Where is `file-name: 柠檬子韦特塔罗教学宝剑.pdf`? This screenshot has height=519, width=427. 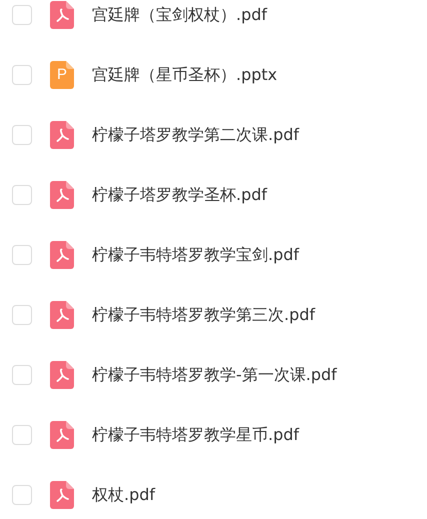
file-name: 柠檬子韦特塔罗教学宝剑.pdf is located at coordinates (196, 255).